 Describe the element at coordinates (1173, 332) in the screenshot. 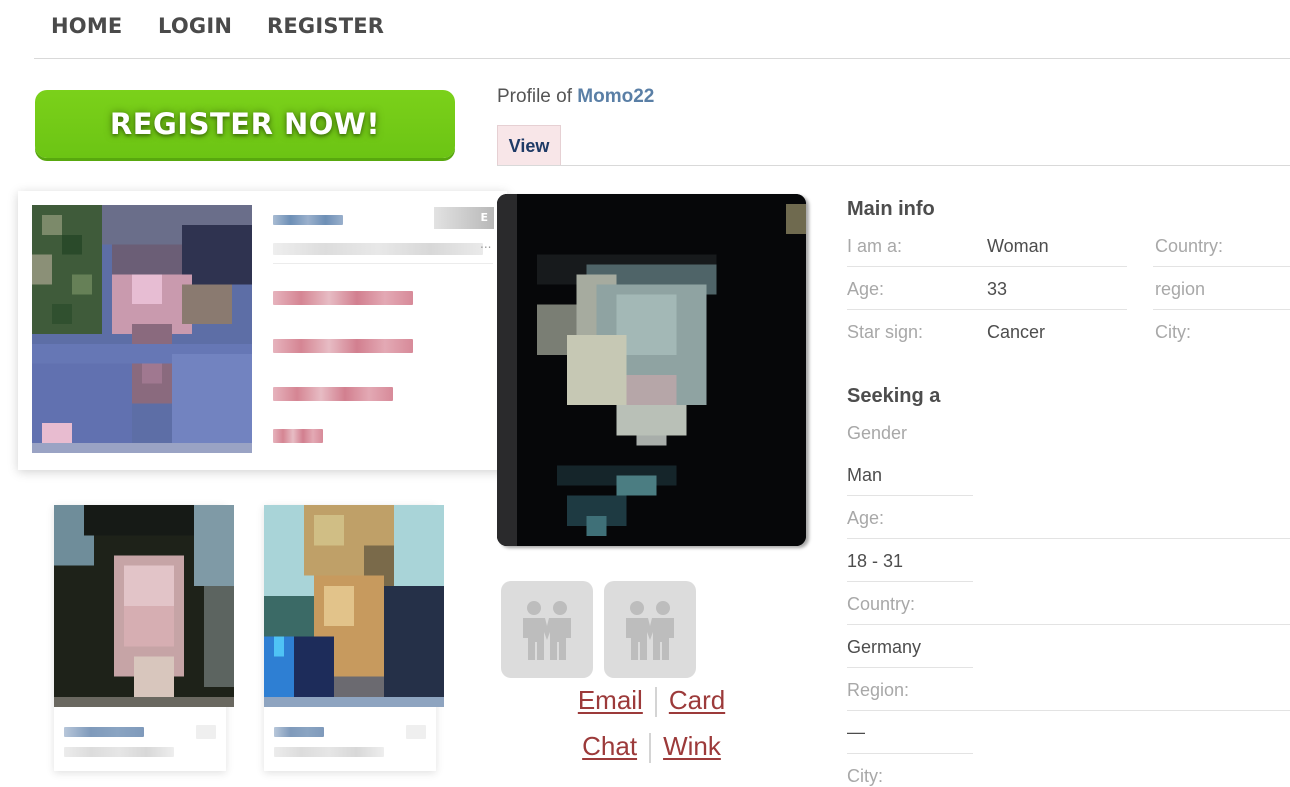

I see `city-label: City:` at that location.